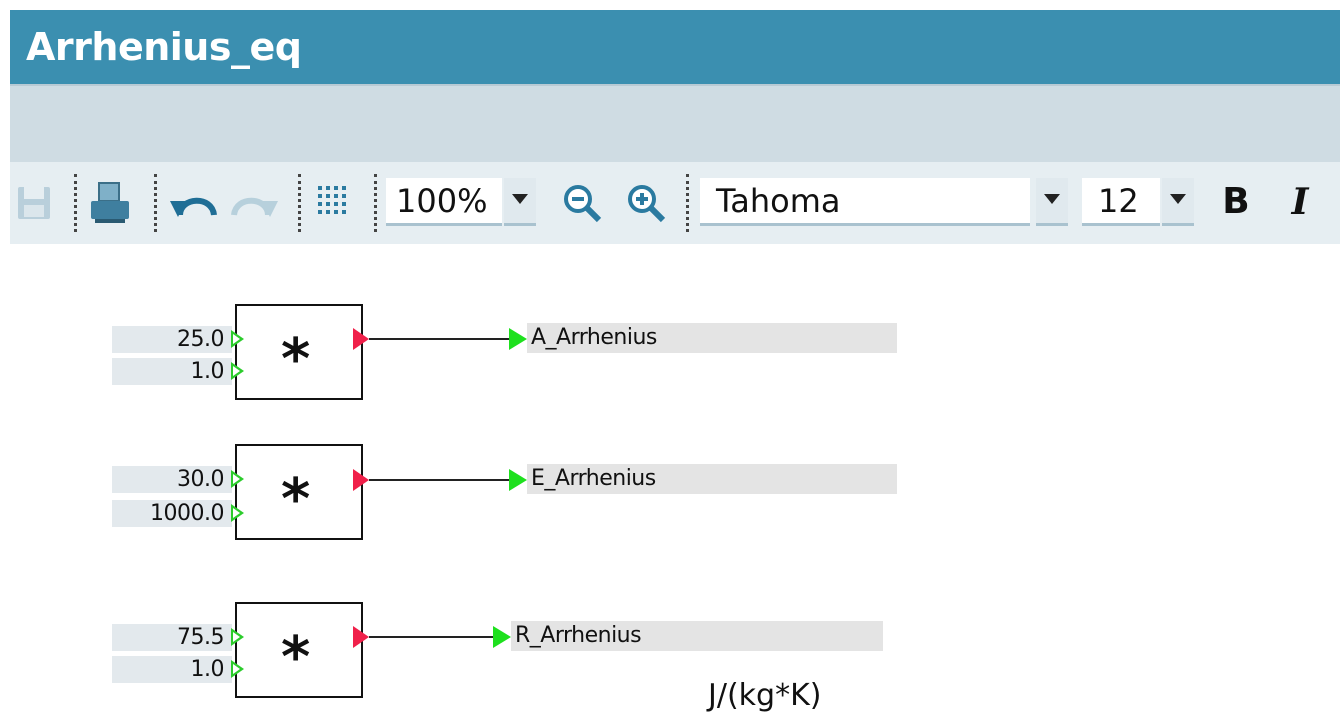 This screenshot has height=720, width=1340. I want to click on zoom-select: 100%, so click(444, 202).